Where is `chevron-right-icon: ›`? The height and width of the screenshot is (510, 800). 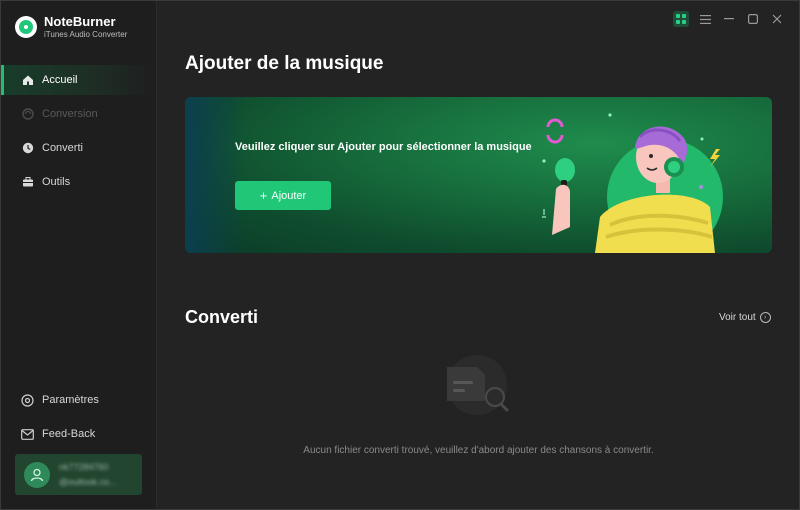 chevron-right-icon: › is located at coordinates (765, 317).